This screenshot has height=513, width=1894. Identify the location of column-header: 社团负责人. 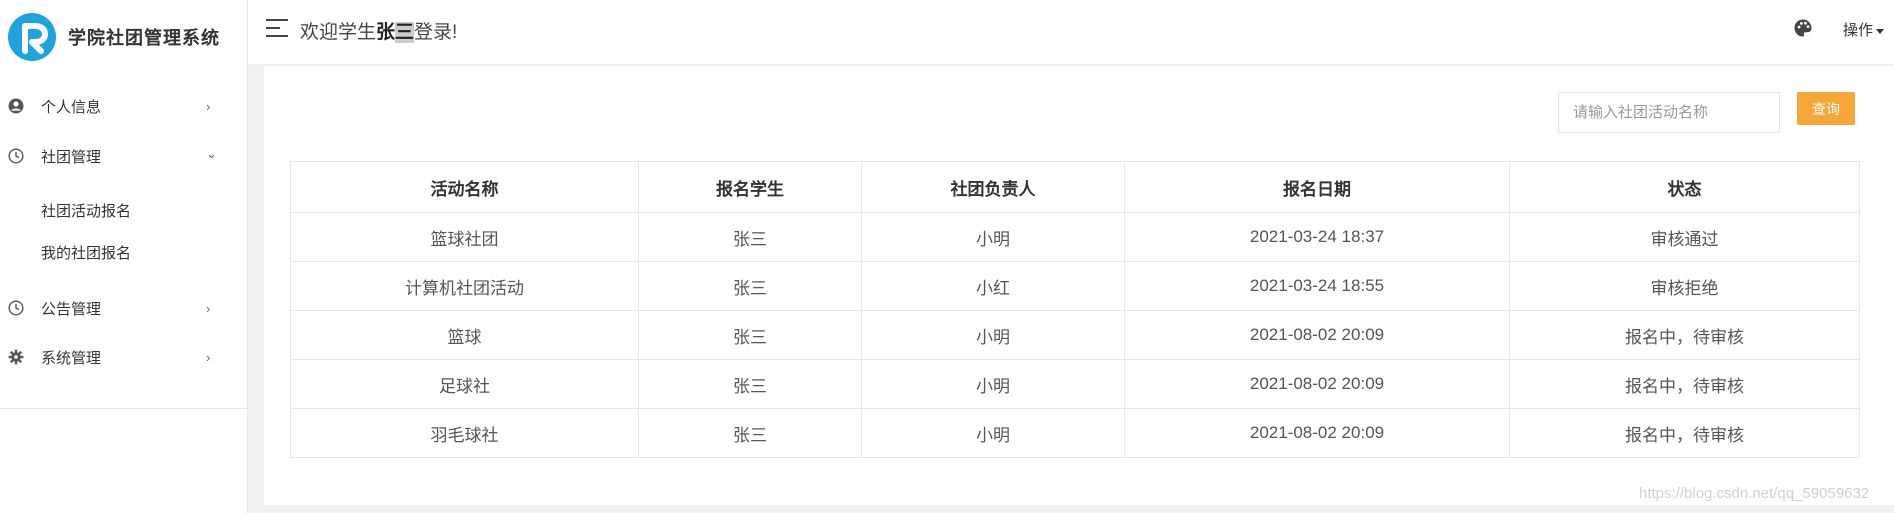
(993, 187).